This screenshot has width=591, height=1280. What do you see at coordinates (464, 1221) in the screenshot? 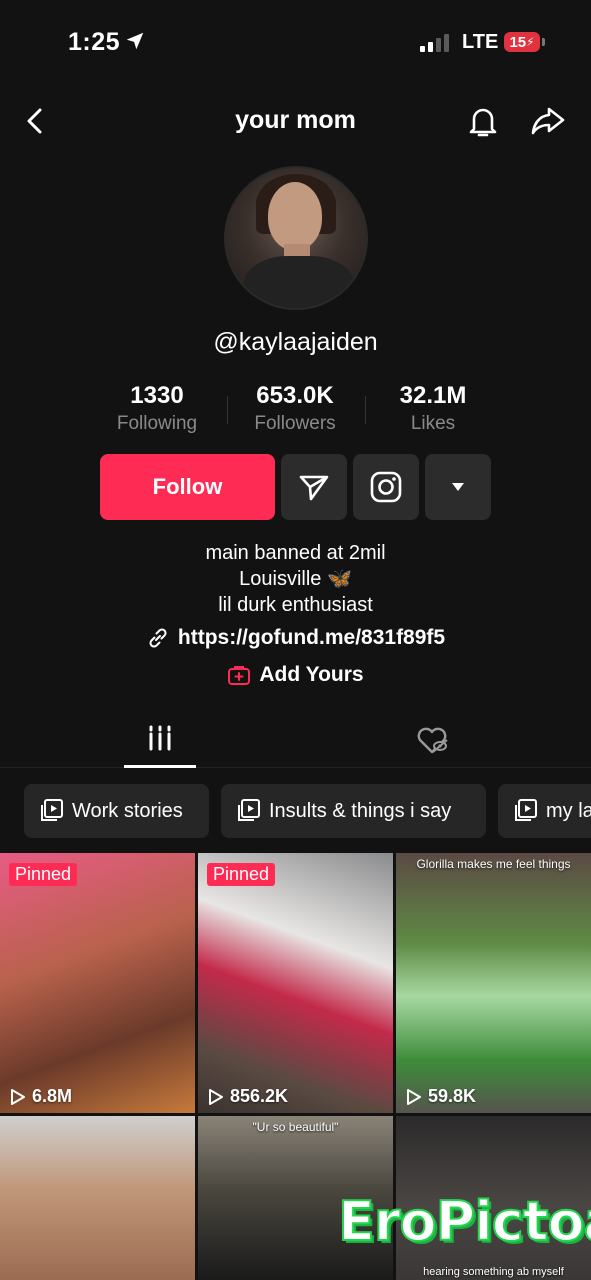
I see `watermark-logo: EroPictoa` at bounding box center [464, 1221].